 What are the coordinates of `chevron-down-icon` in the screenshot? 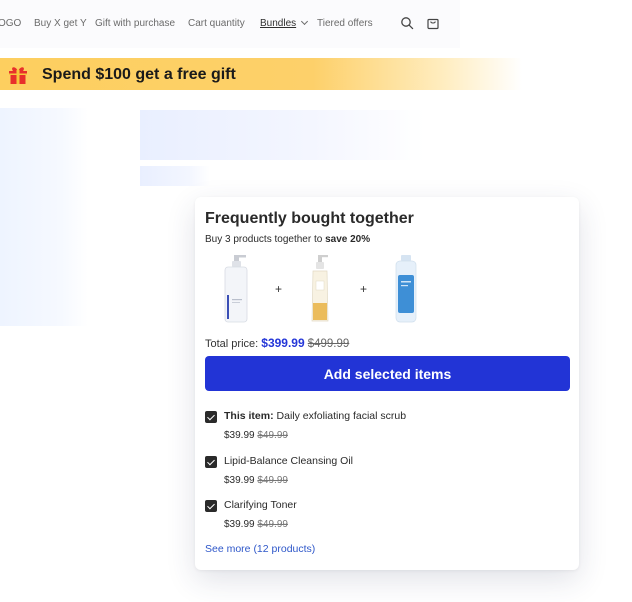 It's located at (305, 21).